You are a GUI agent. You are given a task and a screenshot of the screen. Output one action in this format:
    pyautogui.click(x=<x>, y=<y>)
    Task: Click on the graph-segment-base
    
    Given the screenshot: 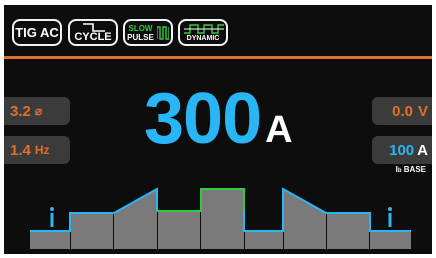 What is the action you would take?
    pyautogui.click(x=179, y=230)
    